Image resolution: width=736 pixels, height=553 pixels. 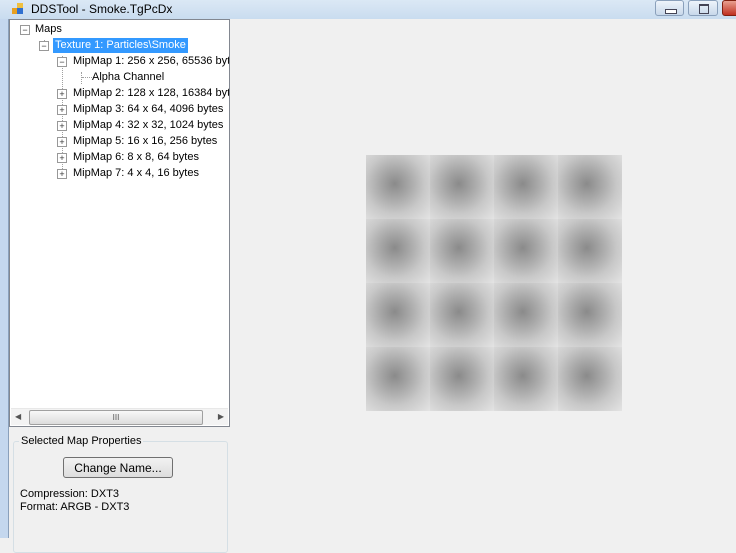 I want to click on app-icon, so click(x=18, y=9).